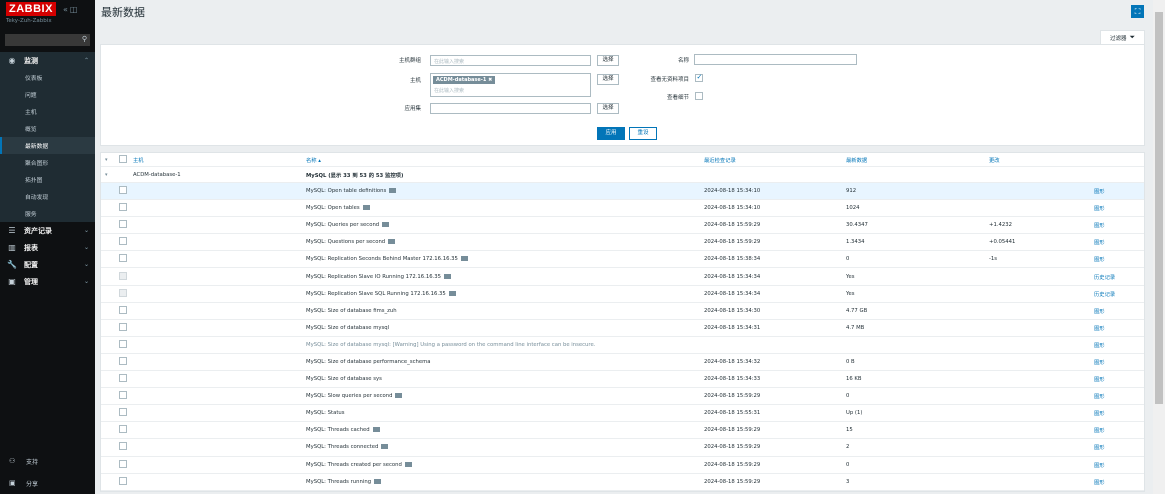 This screenshot has height=494, width=1165. I want to click on menu-section-2: 🔧 配置 ⌄, so click(47, 264).